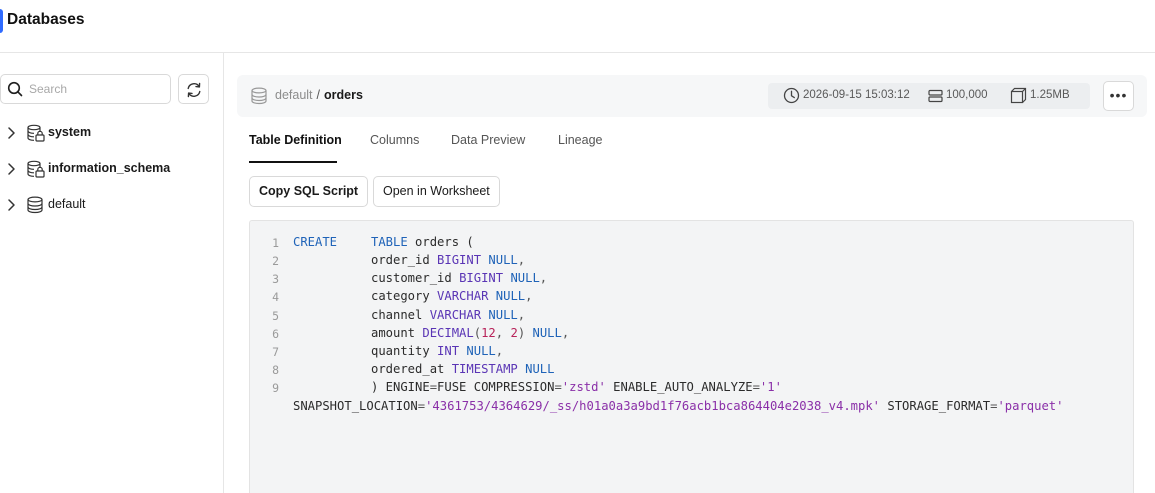 This screenshot has width=1155, height=493. I want to click on search-icon, so click(15, 89).